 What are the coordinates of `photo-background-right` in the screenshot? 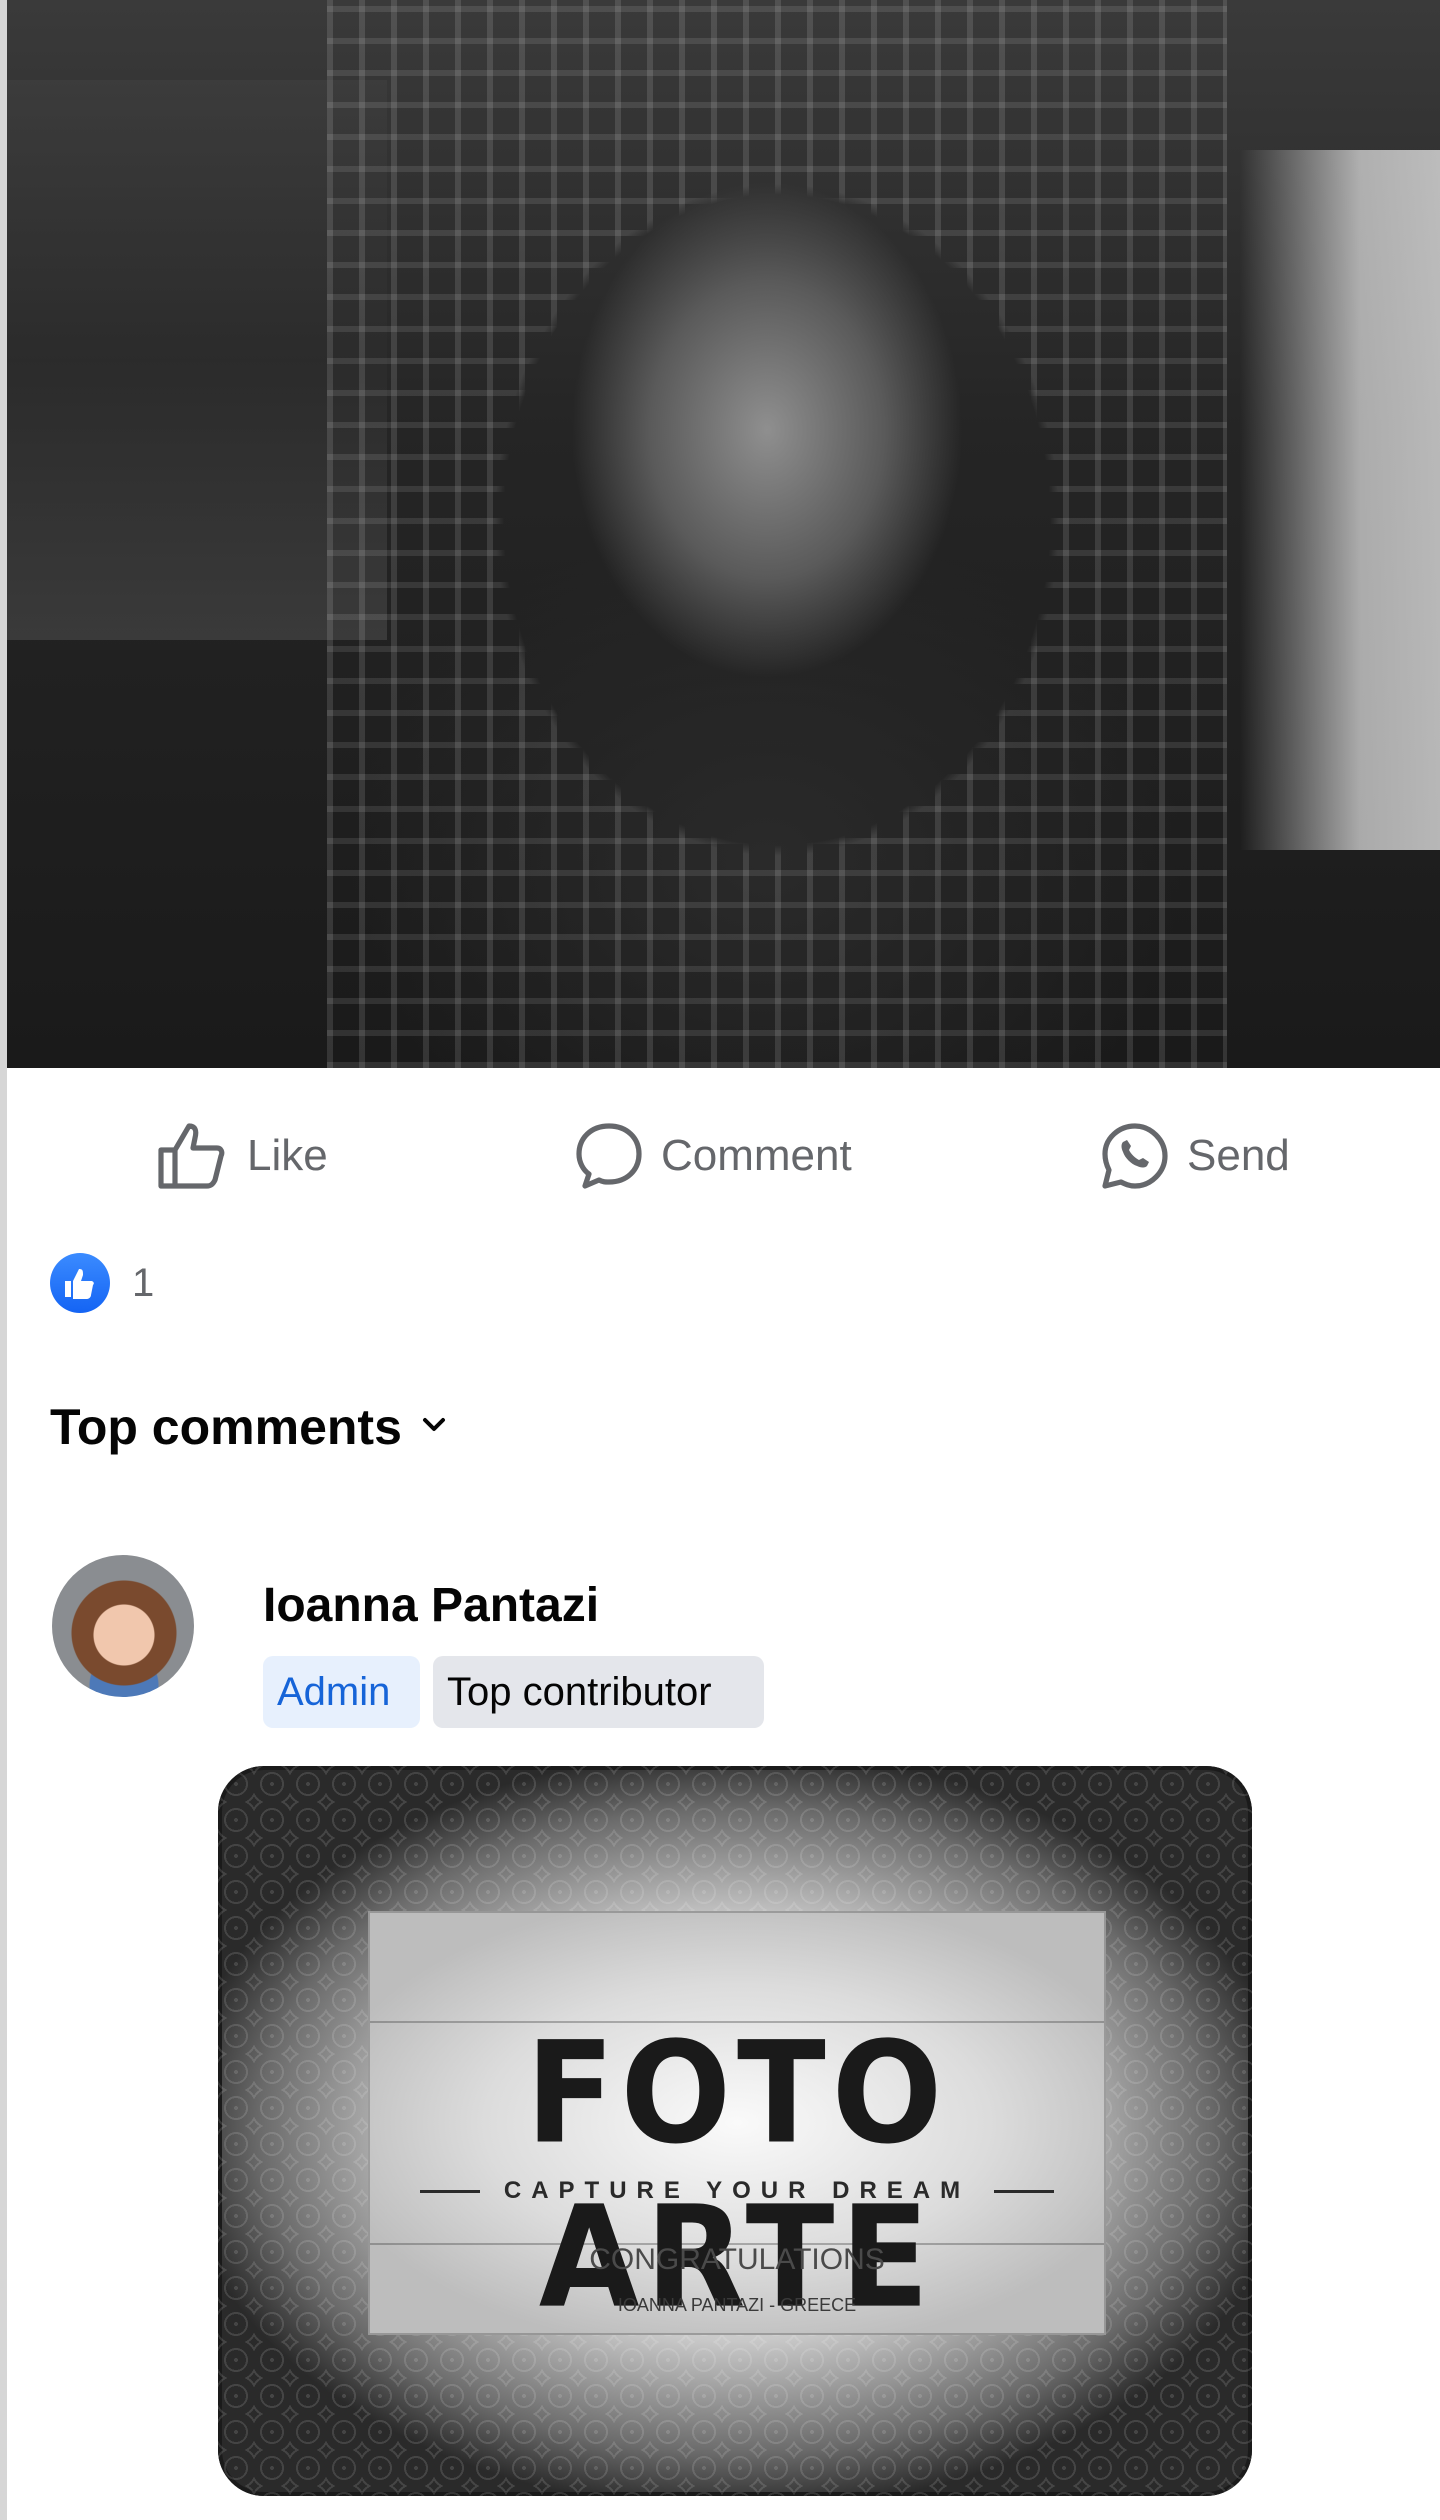 It's located at (1340, 500).